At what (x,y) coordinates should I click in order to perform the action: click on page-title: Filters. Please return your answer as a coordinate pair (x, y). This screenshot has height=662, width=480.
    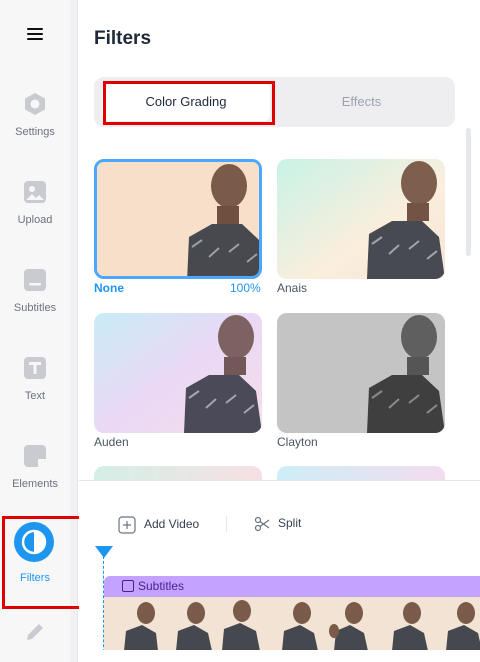
    Looking at the image, I should click on (123, 38).